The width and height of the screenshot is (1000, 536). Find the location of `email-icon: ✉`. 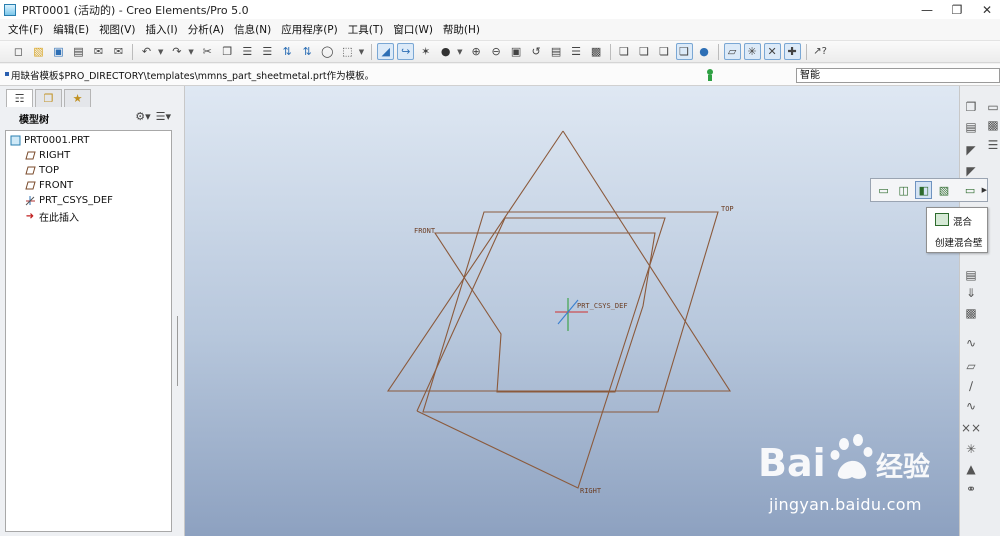

email-icon: ✉ is located at coordinates (98, 51).